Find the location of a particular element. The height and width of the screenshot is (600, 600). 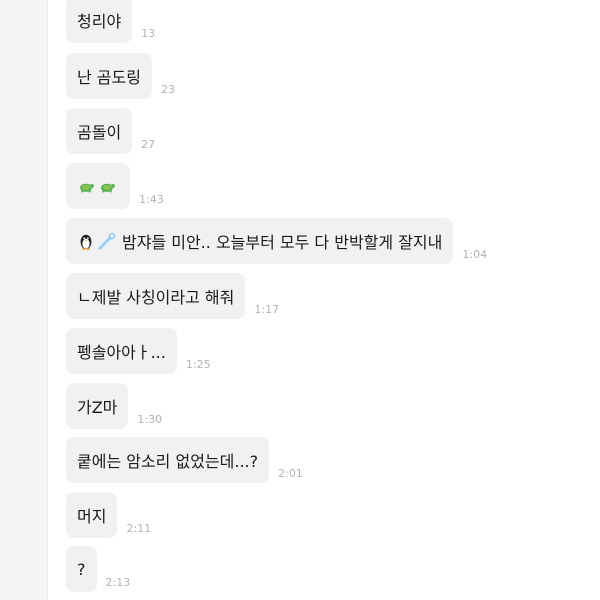

message-text: ? is located at coordinates (81, 569).